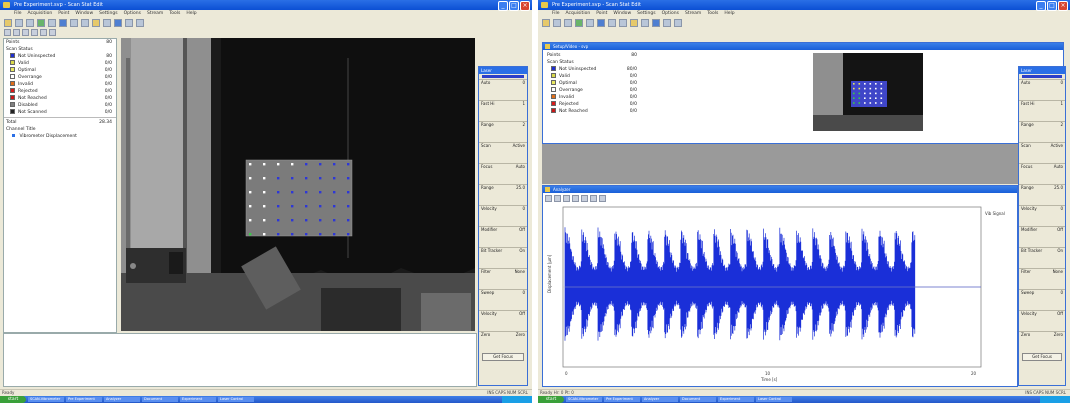 Image resolution: width=1070 pixels, height=403 pixels. I want to click on taskbar-item: Analyzer, so click(660, 399).